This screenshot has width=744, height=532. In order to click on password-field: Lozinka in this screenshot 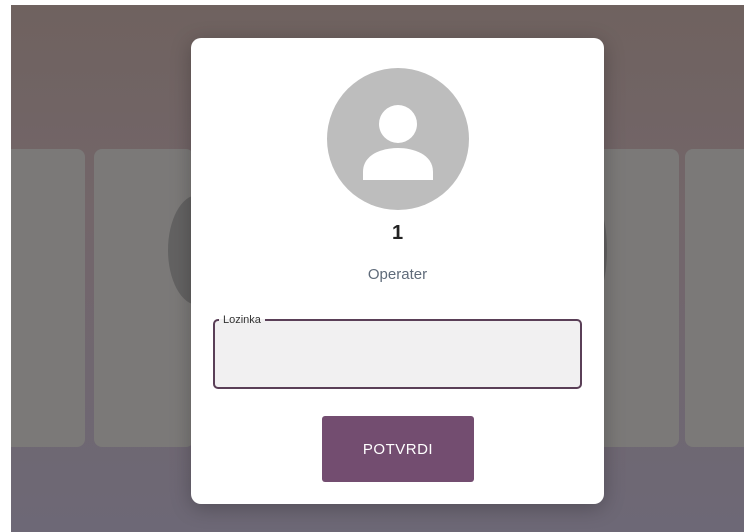, I will do `click(397, 351)`.